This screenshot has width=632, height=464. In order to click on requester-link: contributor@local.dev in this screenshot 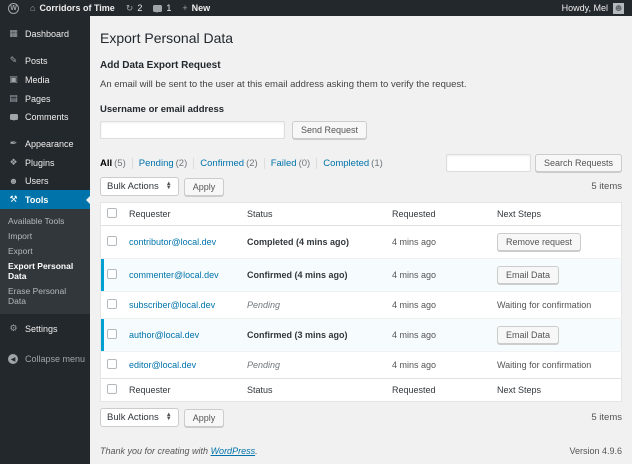, I will do `click(172, 242)`.